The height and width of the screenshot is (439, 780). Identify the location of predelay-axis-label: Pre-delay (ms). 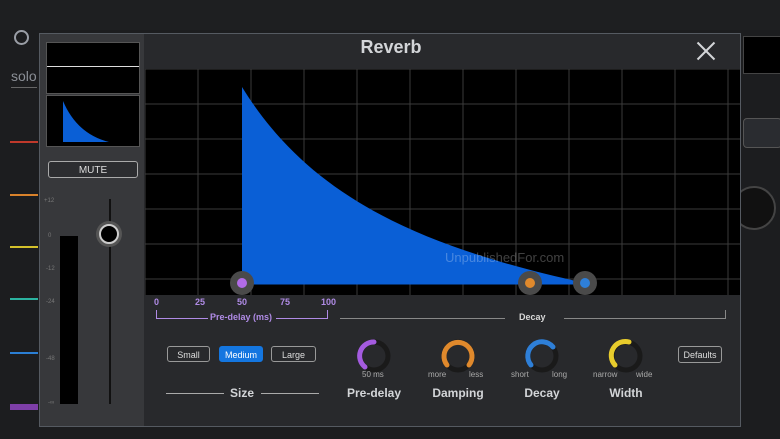
(241, 317).